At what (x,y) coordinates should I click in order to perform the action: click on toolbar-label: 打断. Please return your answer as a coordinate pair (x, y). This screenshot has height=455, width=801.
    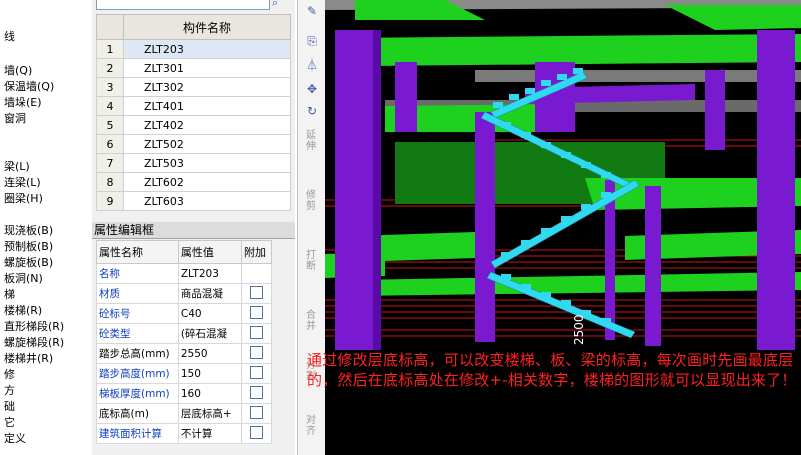
    Looking at the image, I should click on (311, 261).